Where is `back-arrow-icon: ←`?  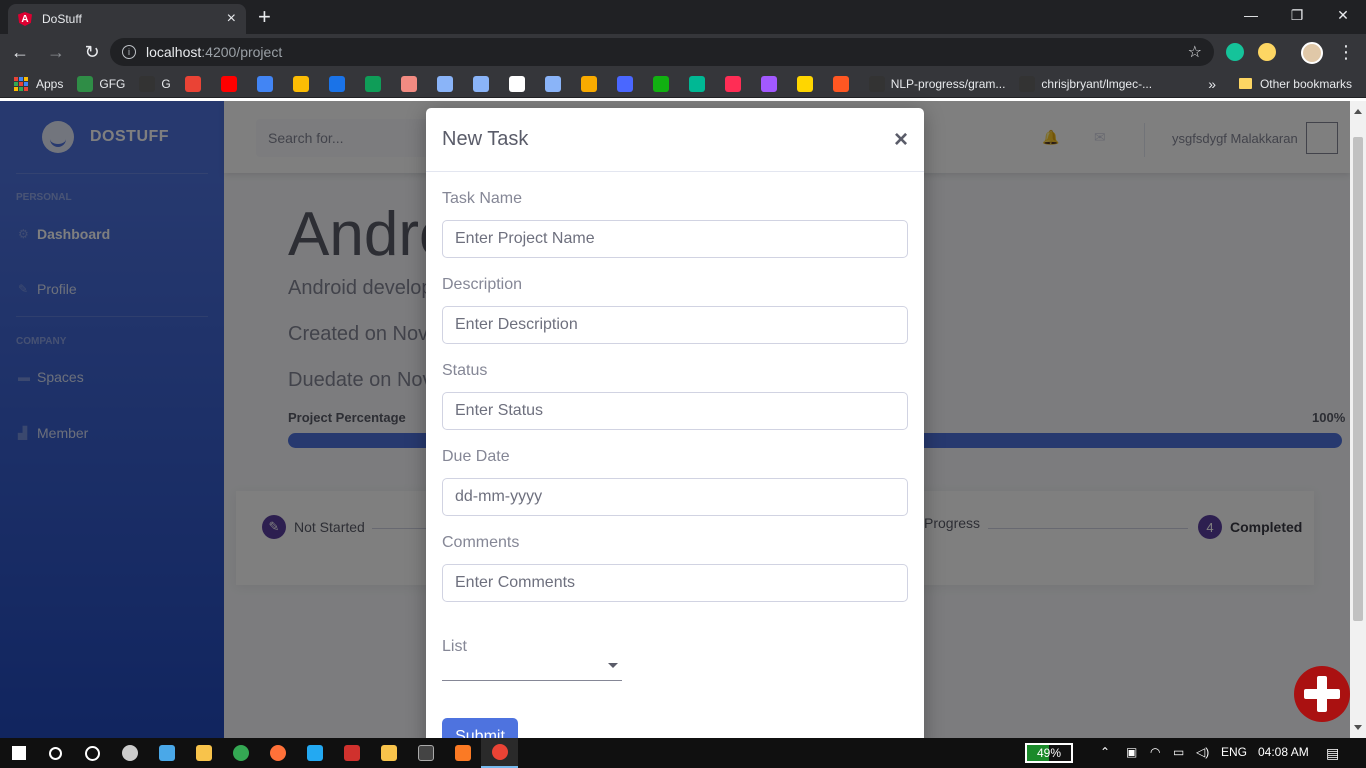 back-arrow-icon: ← is located at coordinates (20, 52).